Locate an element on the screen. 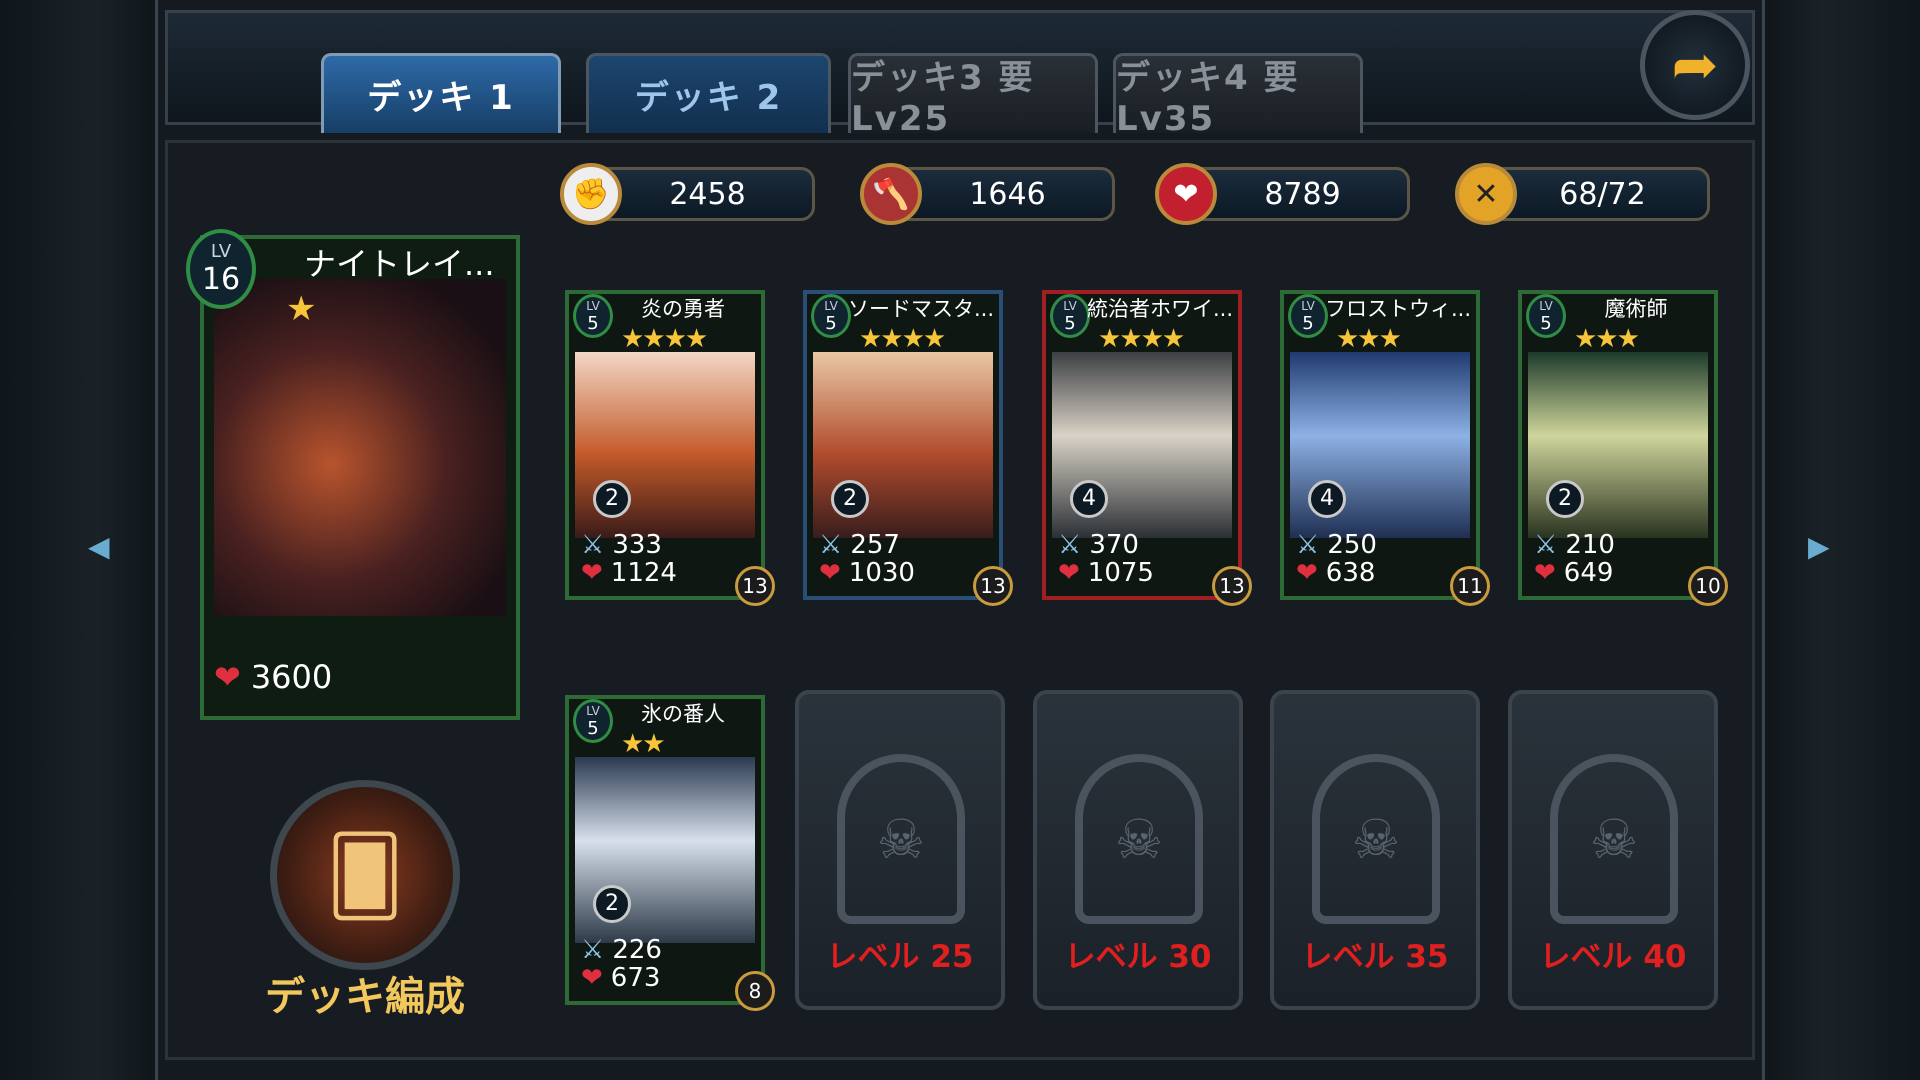 This screenshot has width=1920, height=1080. deck-tab-bar: デッキ 1 デッキ 2 デッキ3 要Lv25 デッキ4 要Lv35 is located at coordinates (960, 74).